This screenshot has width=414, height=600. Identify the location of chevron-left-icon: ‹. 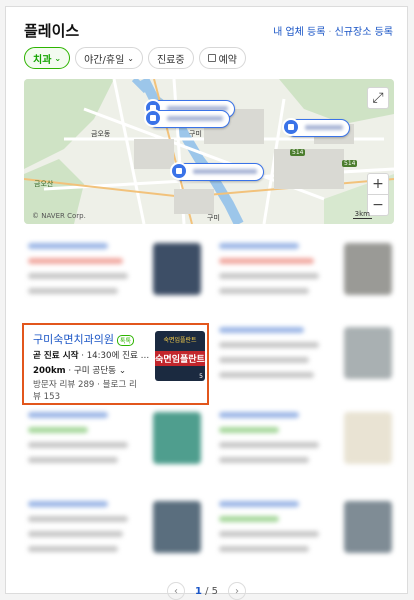
(175, 591).